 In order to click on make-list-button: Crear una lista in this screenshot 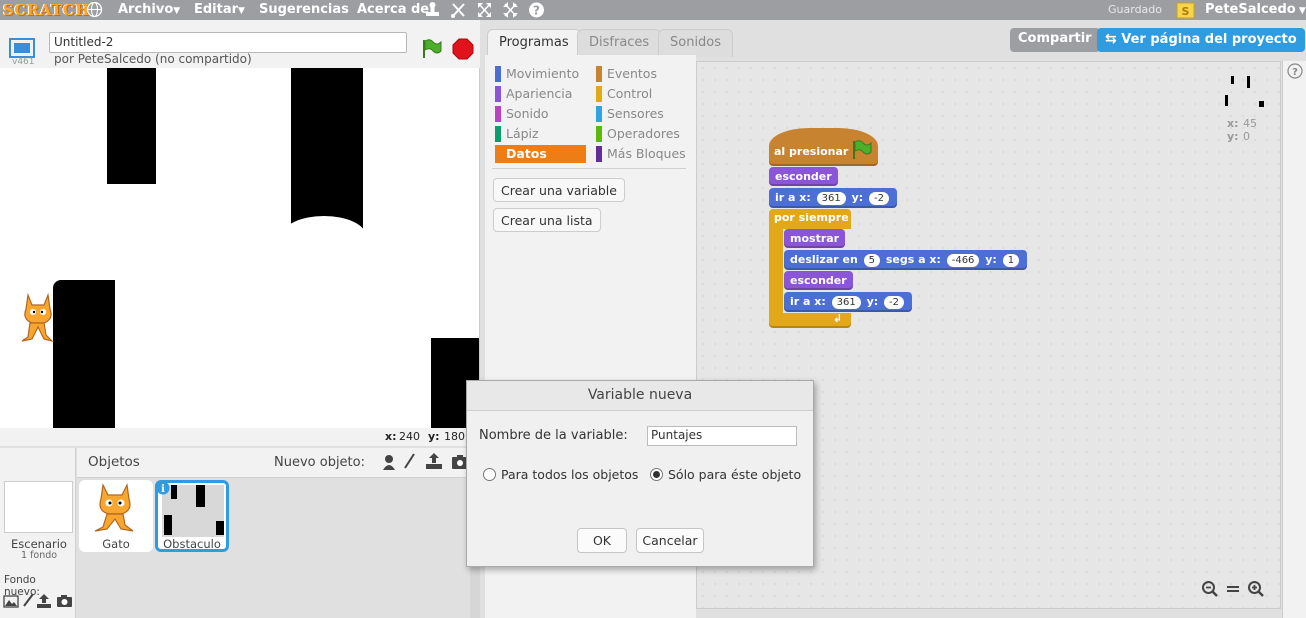, I will do `click(547, 220)`.